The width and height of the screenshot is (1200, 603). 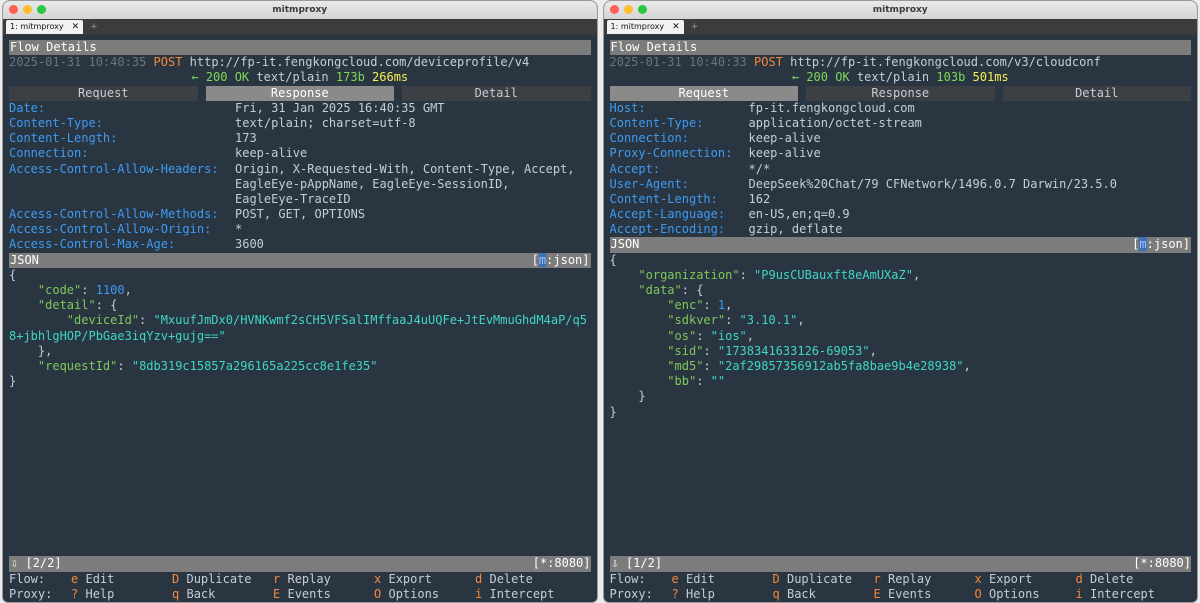 I want to click on status-bar: ⇩ [1/2] [*:8080], so click(x=900, y=564).